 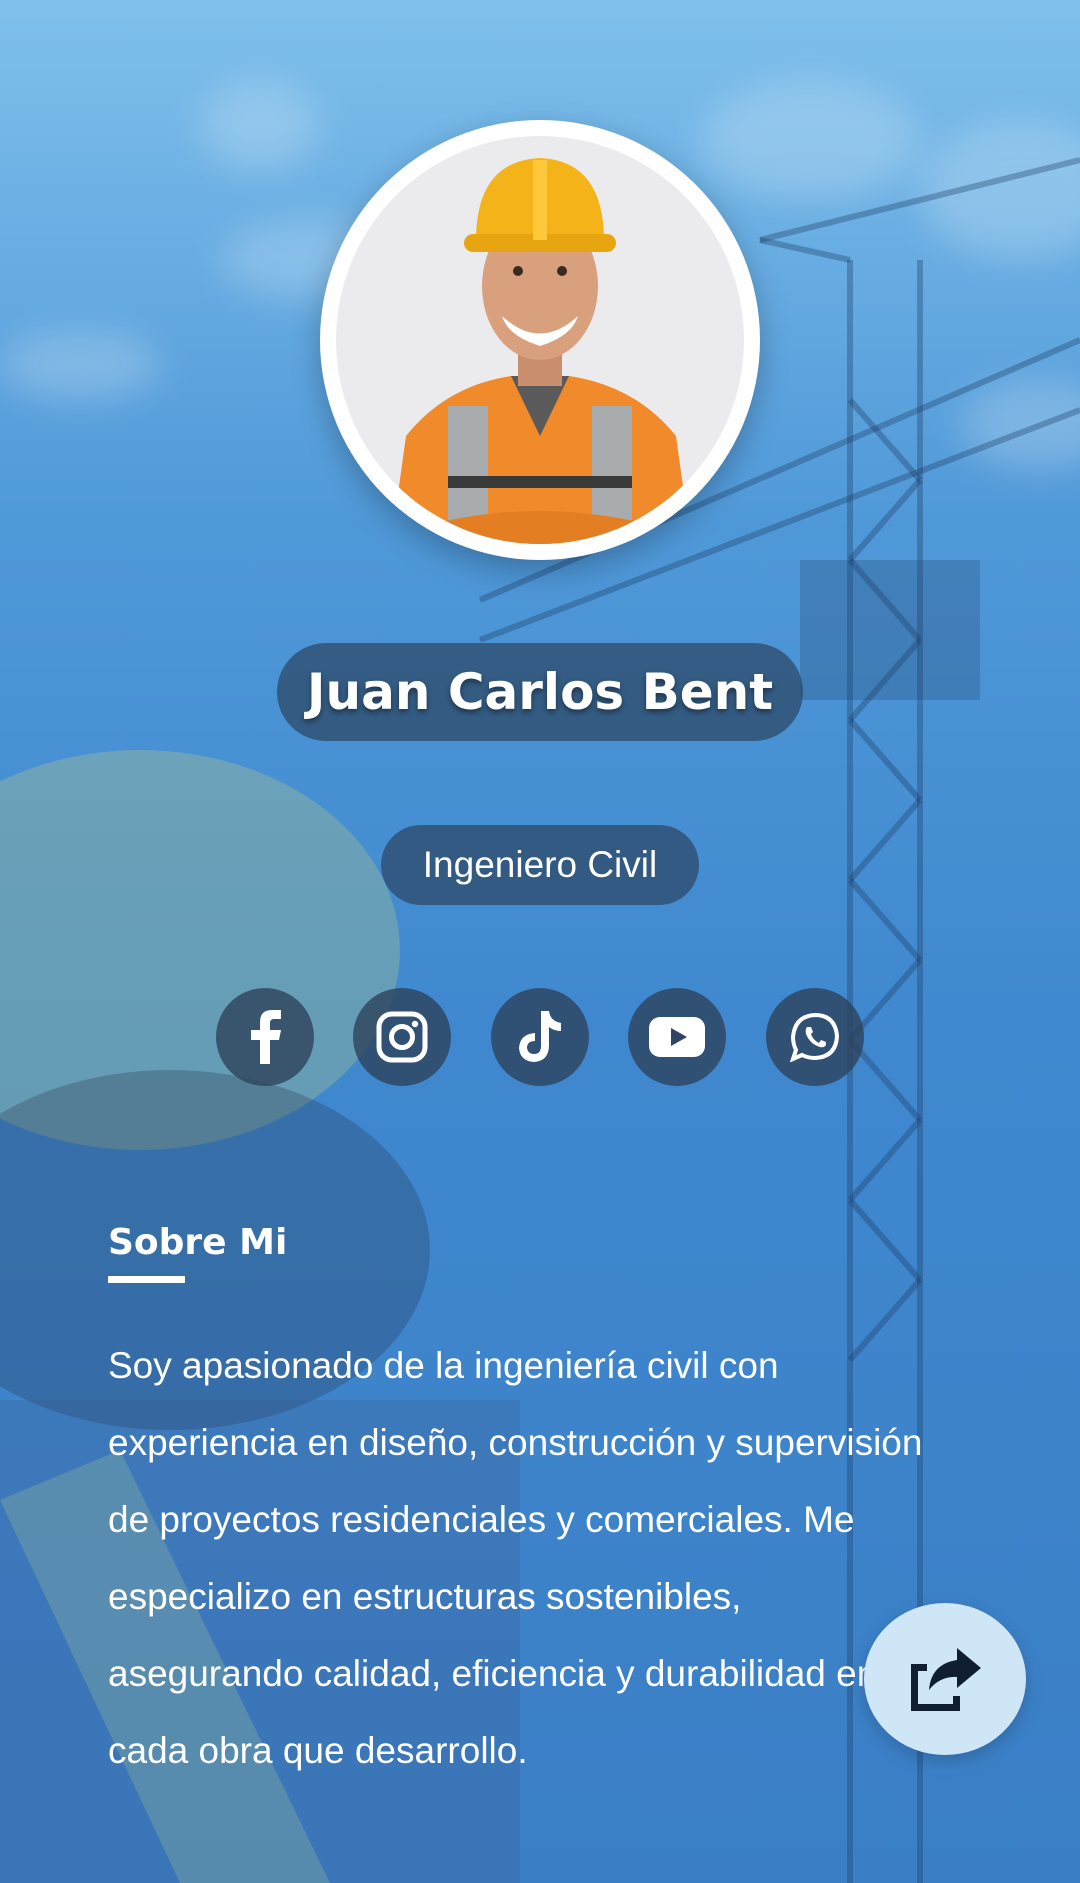 I want to click on profile-name: Juan Carlos Bent, so click(x=540, y=692).